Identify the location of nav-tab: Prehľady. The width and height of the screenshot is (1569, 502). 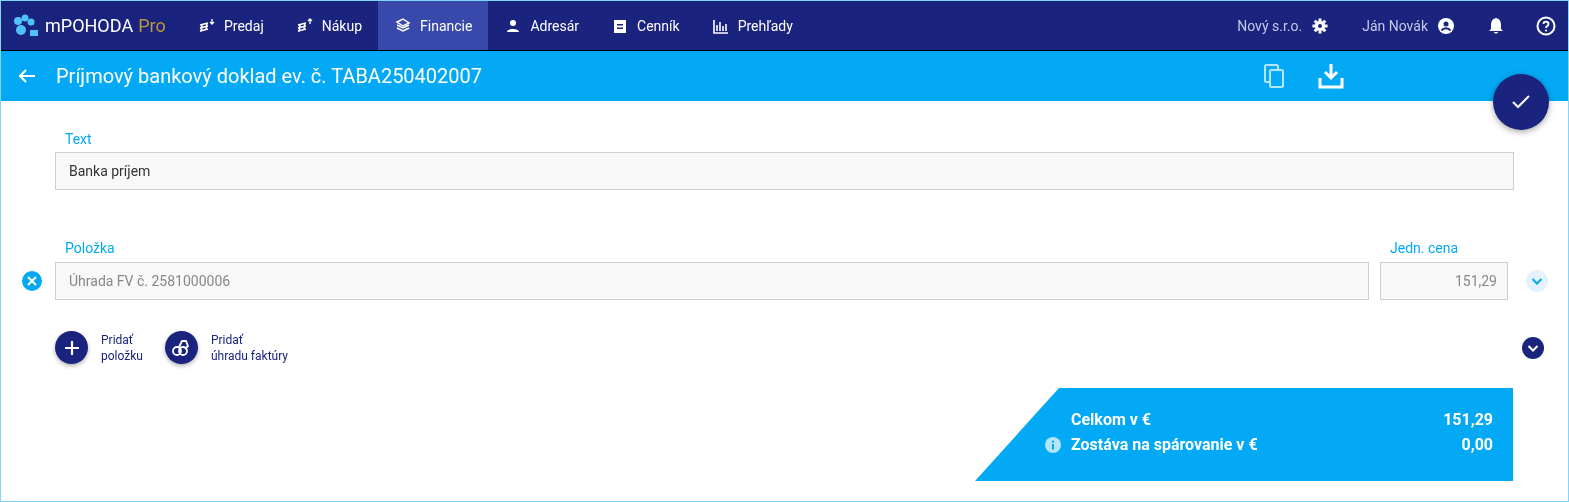
(752, 25).